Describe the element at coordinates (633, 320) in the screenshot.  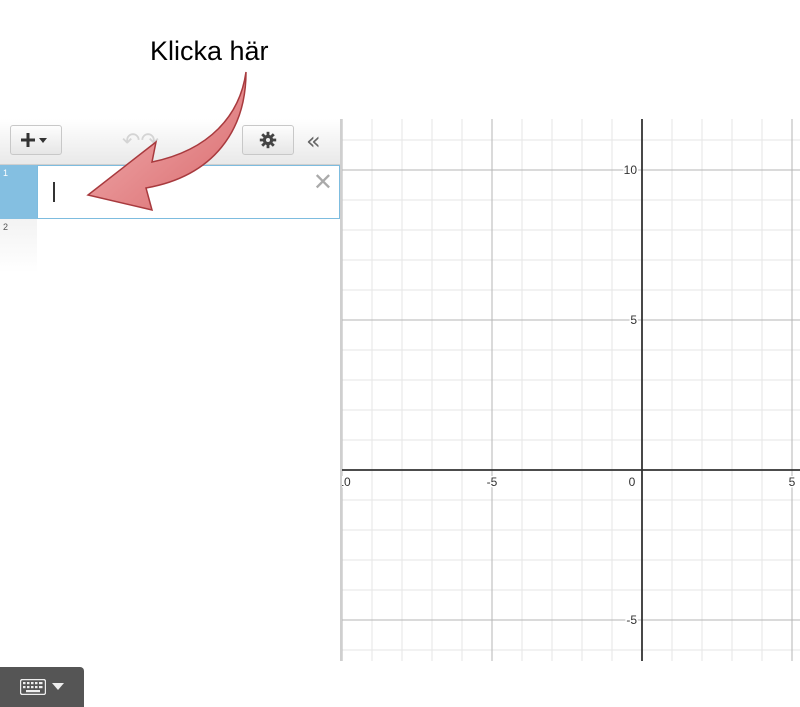
I see `y-tick-label: 5` at that location.